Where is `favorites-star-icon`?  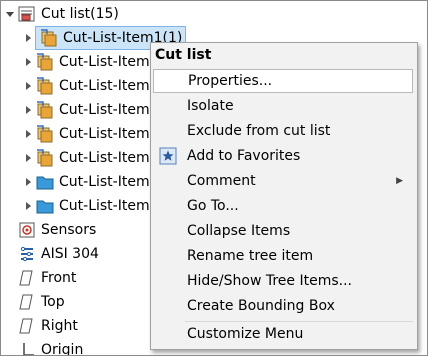 favorites-star-icon is located at coordinates (168, 158).